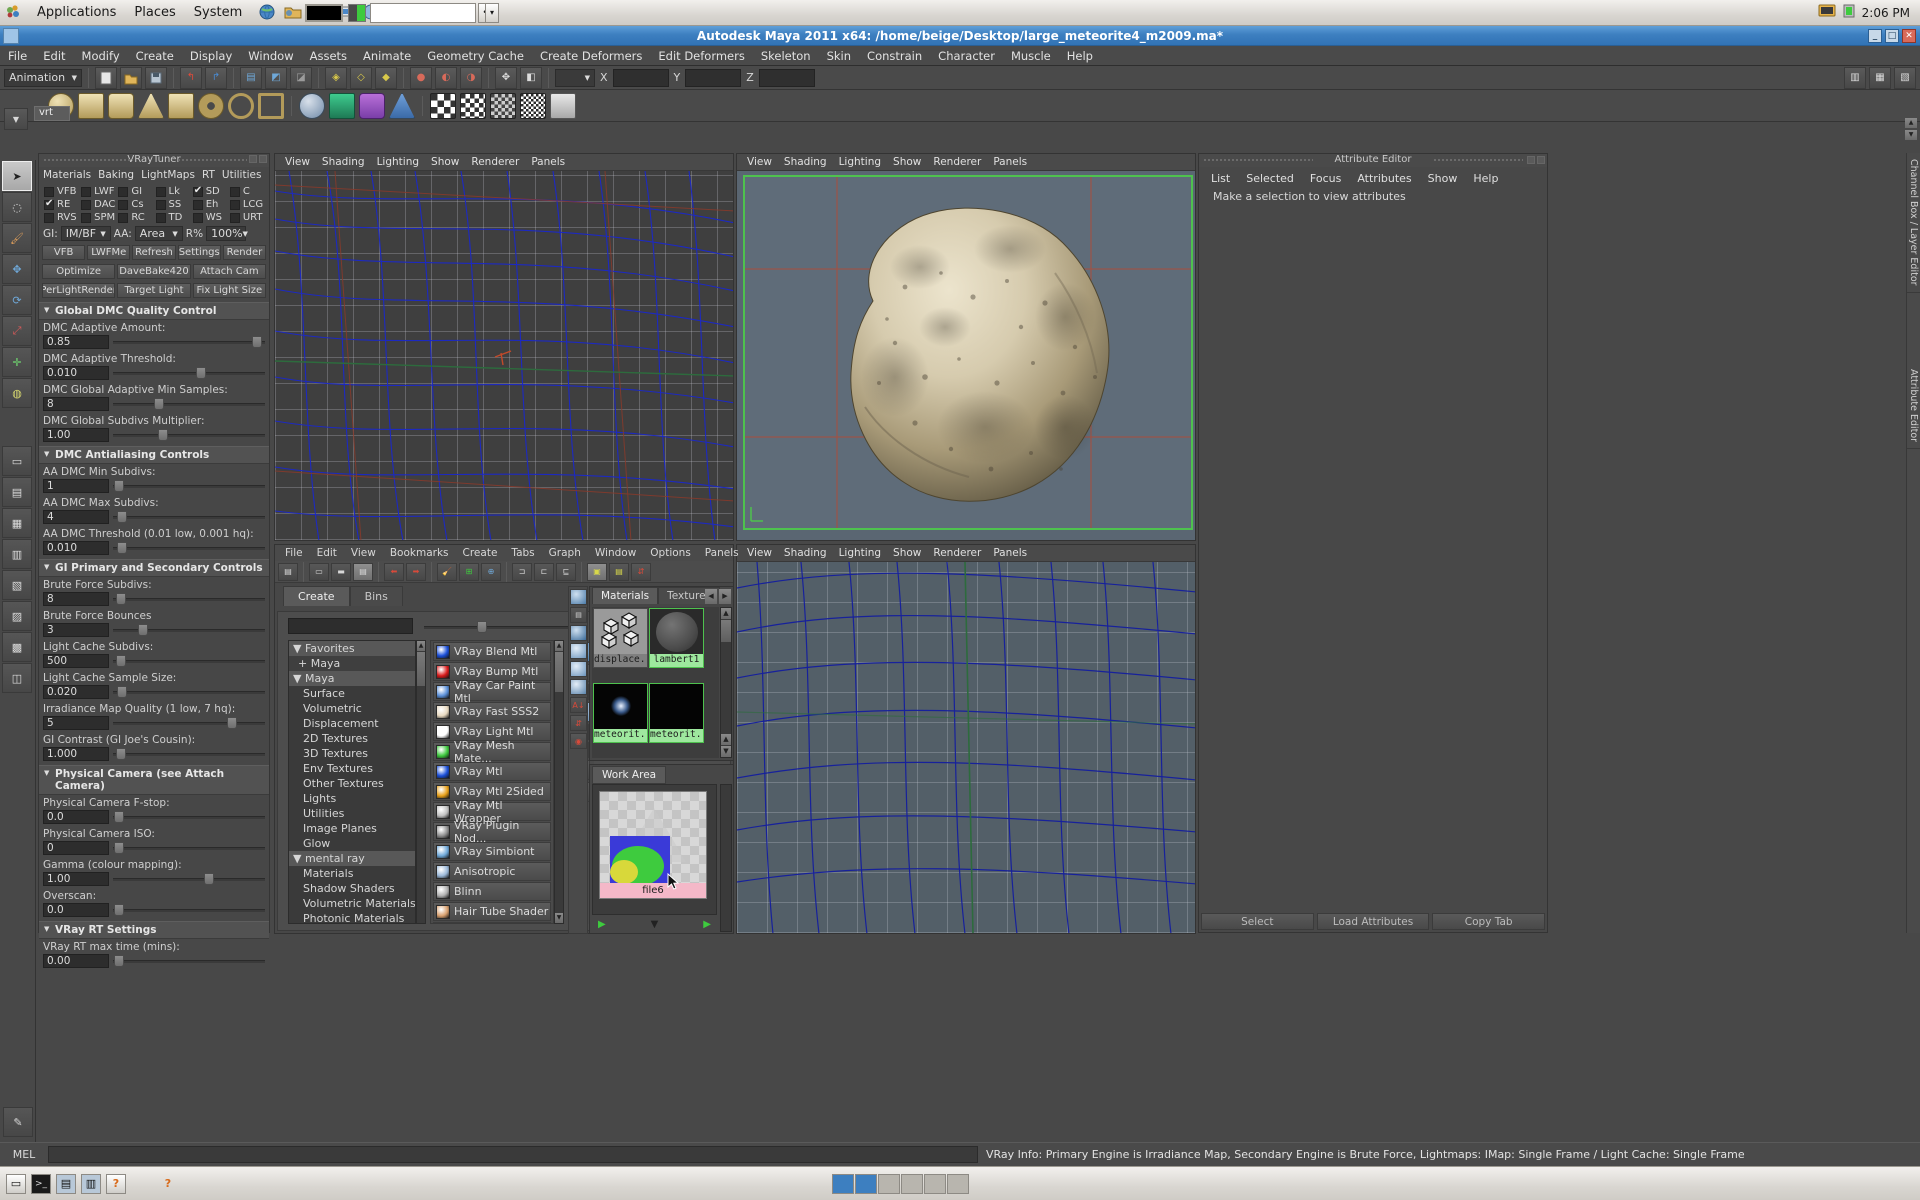 The height and width of the screenshot is (1200, 1920). Describe the element at coordinates (208, 175) in the screenshot. I see `vray-tab-rt: RT` at that location.